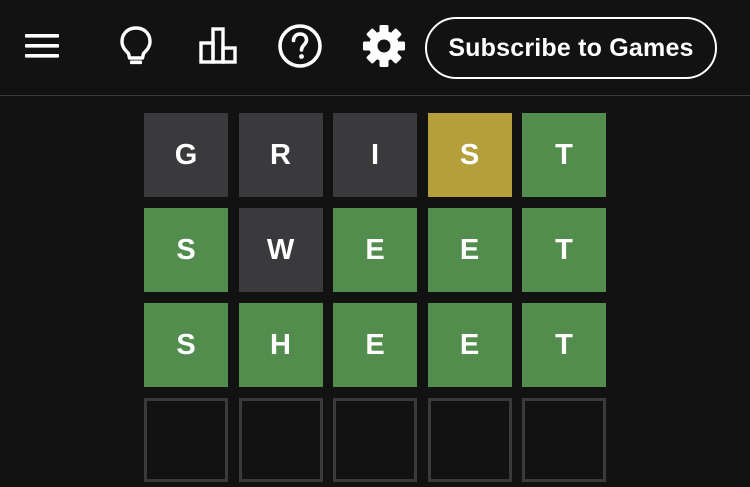 The image size is (750, 487). I want to click on letter-tile-absent: G, so click(186, 155).